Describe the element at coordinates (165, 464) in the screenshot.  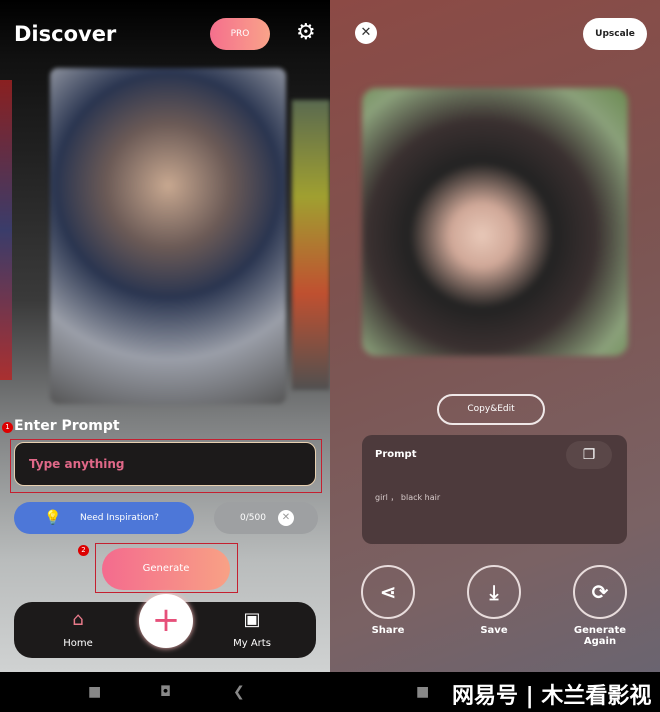
I see `prompt-input: Type anything` at that location.